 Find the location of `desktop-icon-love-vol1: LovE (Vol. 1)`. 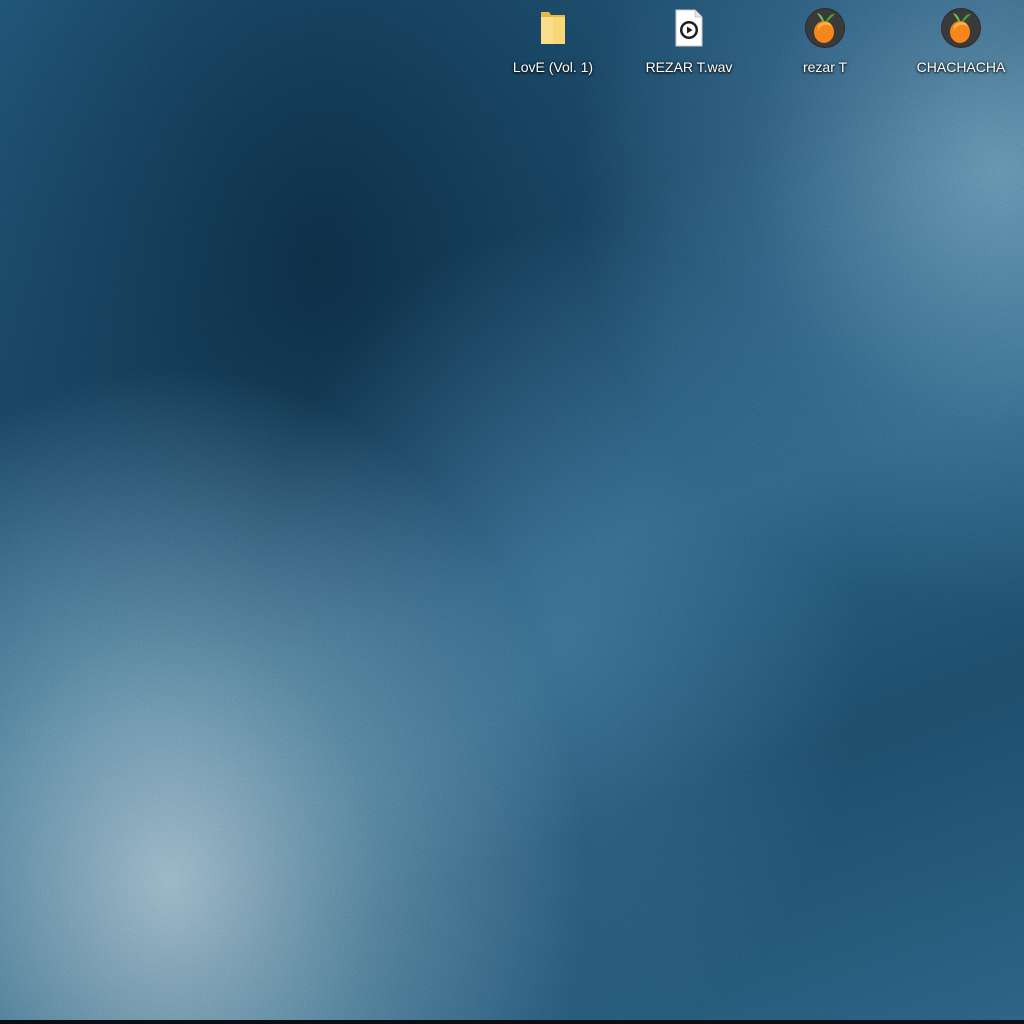

desktop-icon-love-vol1: LovE (Vol. 1) is located at coordinates (553, 44).